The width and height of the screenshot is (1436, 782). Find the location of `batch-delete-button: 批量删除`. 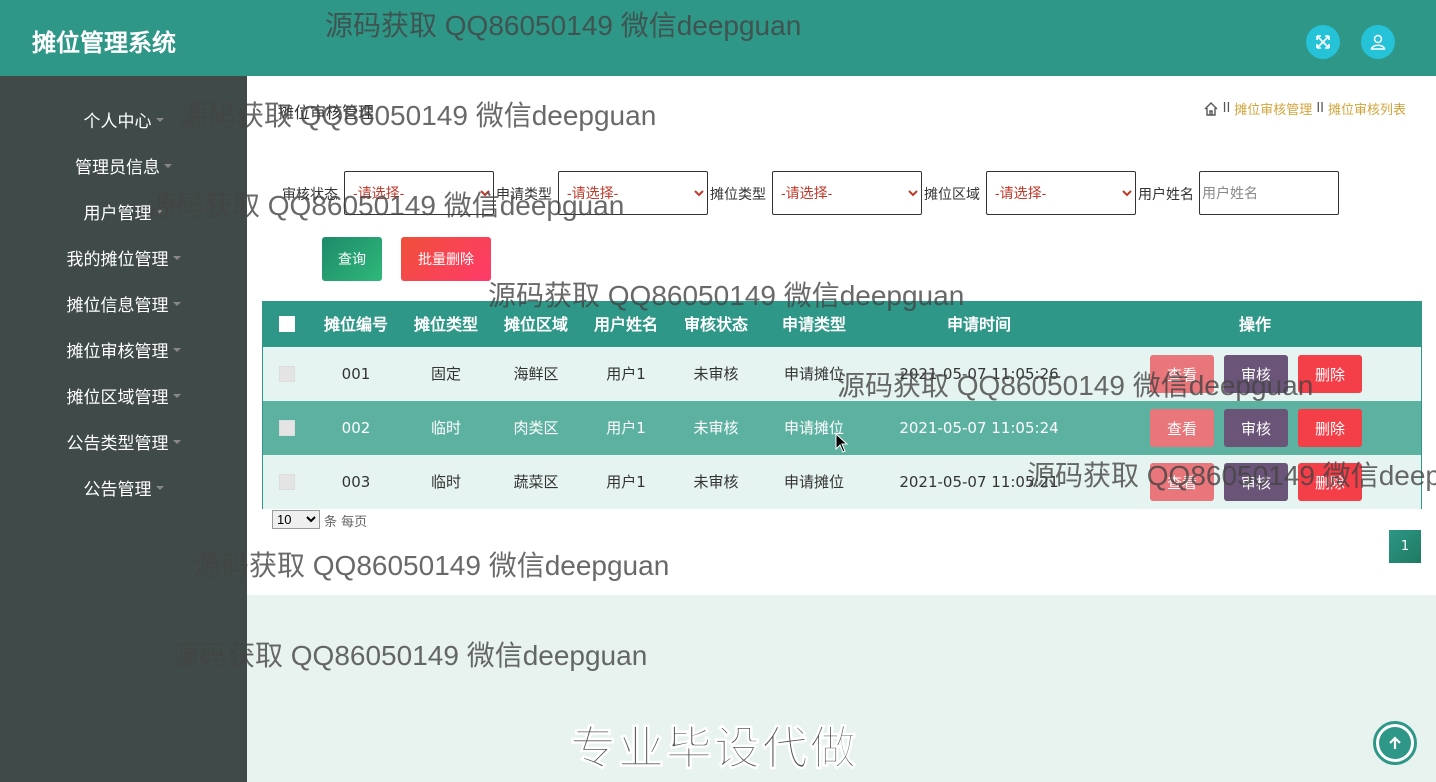

batch-delete-button: 批量删除 is located at coordinates (446, 259).